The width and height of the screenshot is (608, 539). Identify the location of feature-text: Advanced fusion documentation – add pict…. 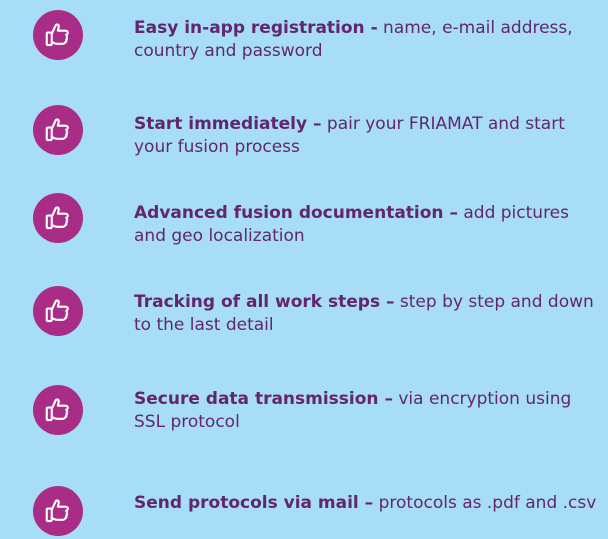
(369, 225).